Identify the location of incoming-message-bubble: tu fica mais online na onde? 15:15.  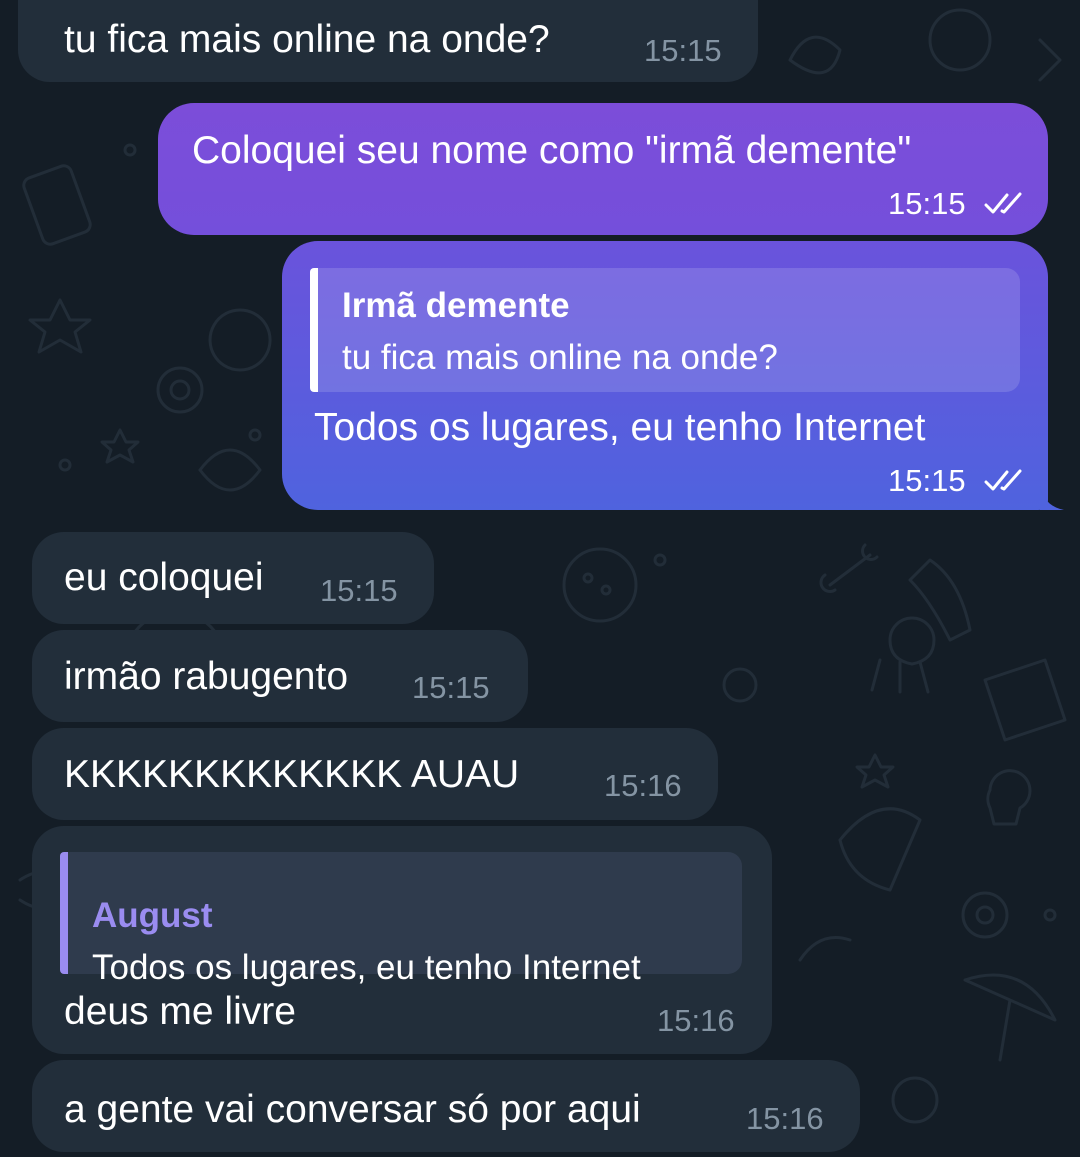
(388, 41).